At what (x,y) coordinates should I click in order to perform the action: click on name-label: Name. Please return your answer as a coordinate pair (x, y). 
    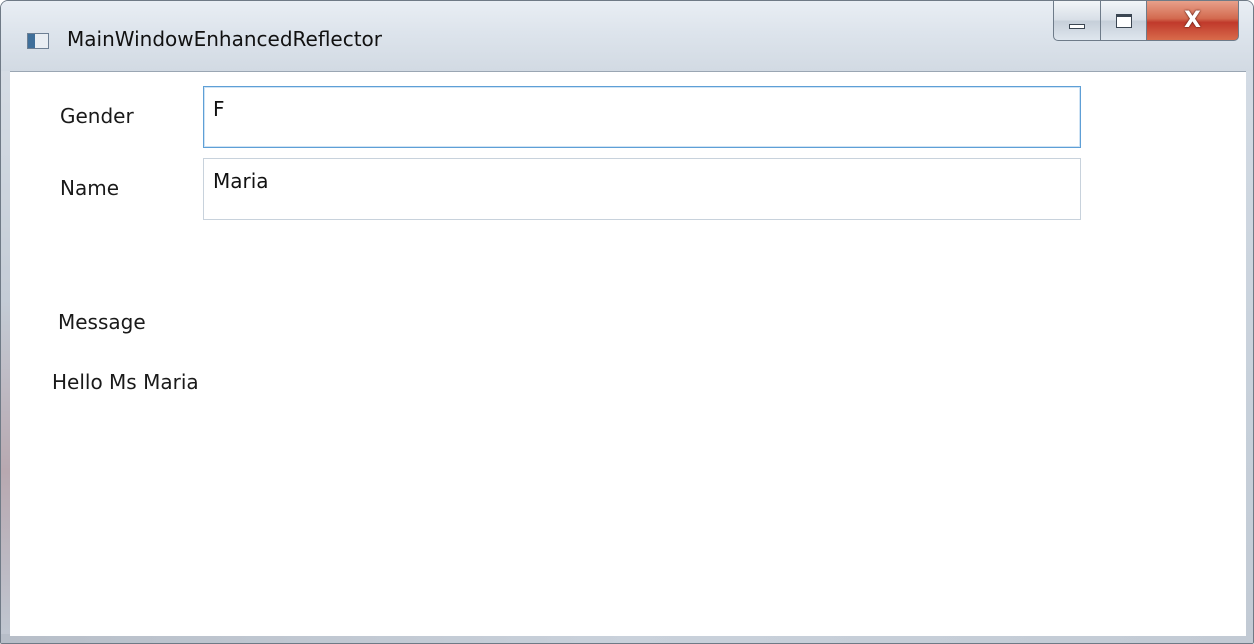
    Looking at the image, I should click on (90, 188).